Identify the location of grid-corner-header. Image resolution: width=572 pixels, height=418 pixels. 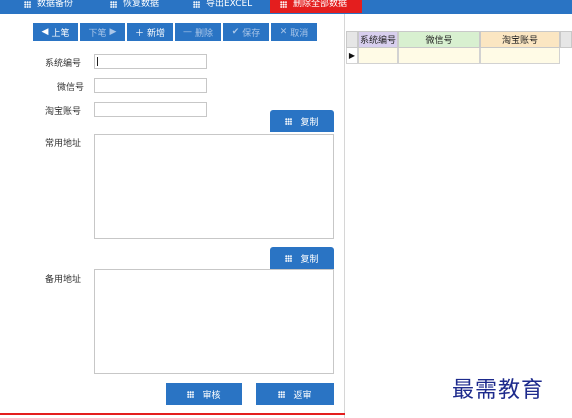
(352, 39).